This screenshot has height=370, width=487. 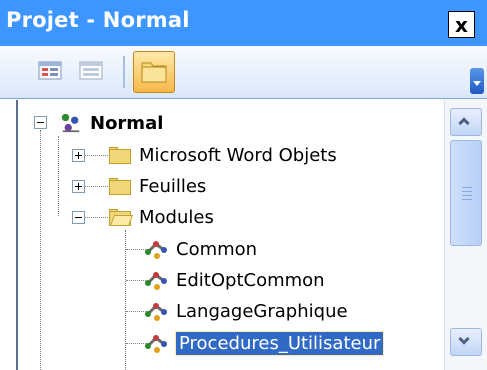 I want to click on vertical-scrollbar, so click(x=465, y=235).